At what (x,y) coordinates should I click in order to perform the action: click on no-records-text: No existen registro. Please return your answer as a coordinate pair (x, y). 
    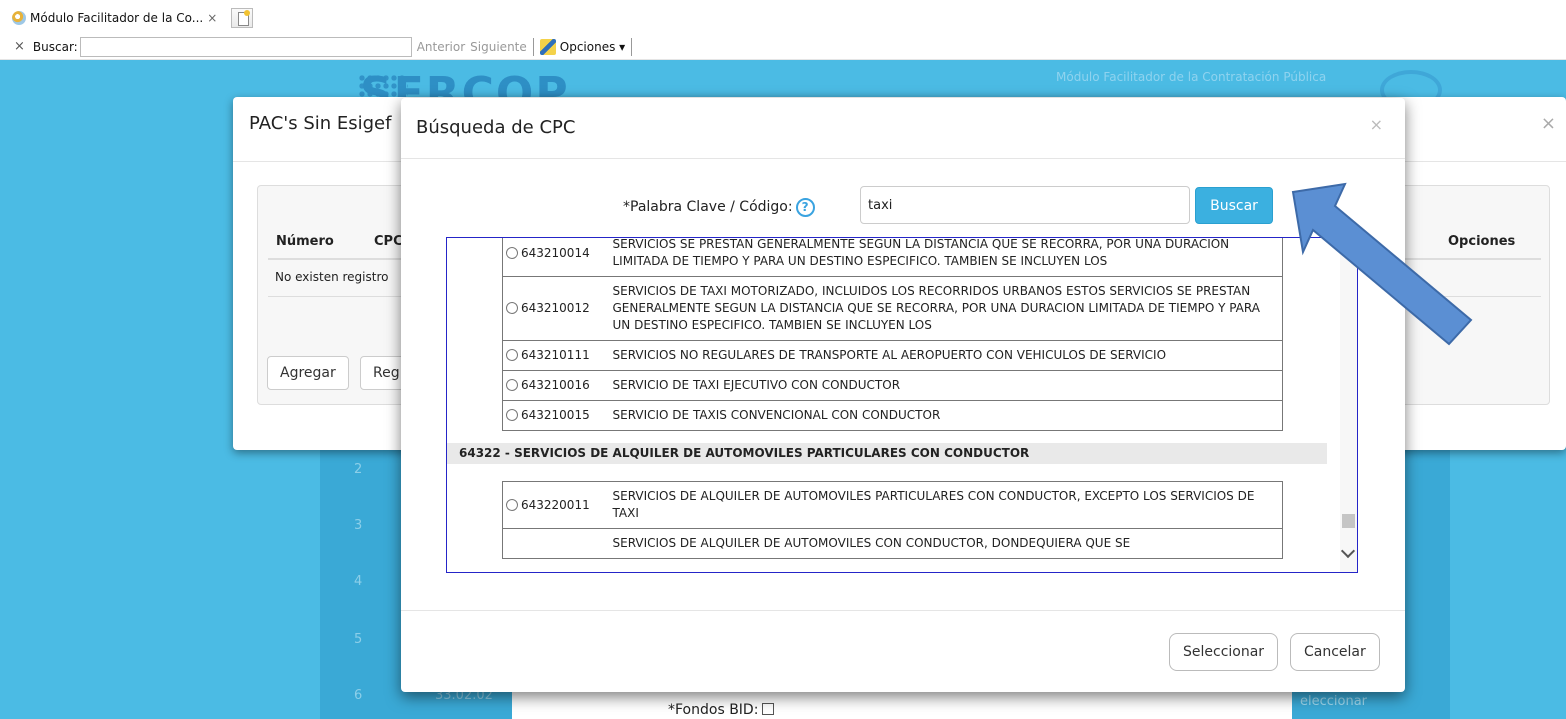
    Looking at the image, I should click on (332, 277).